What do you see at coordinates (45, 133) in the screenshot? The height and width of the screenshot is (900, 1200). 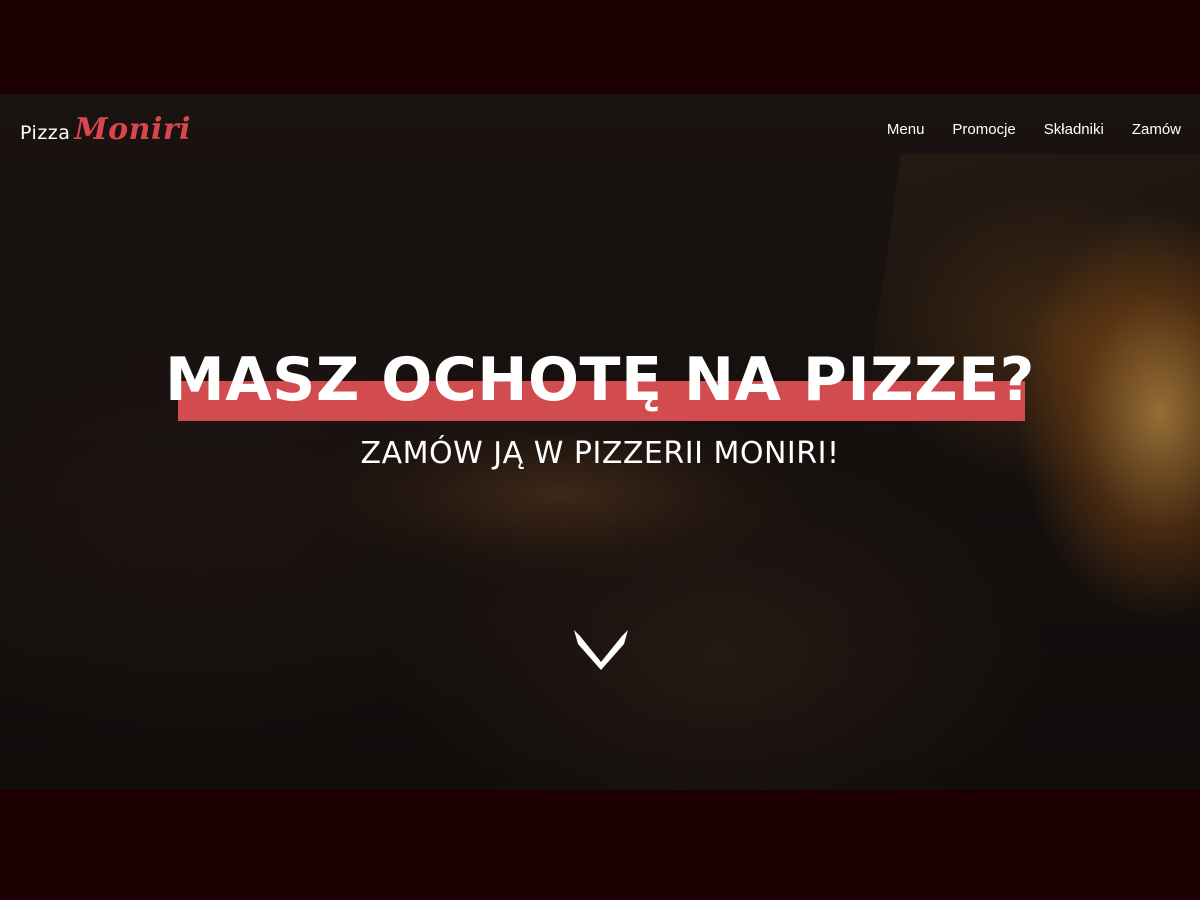 I see `logo-text-pizza: Pizza` at bounding box center [45, 133].